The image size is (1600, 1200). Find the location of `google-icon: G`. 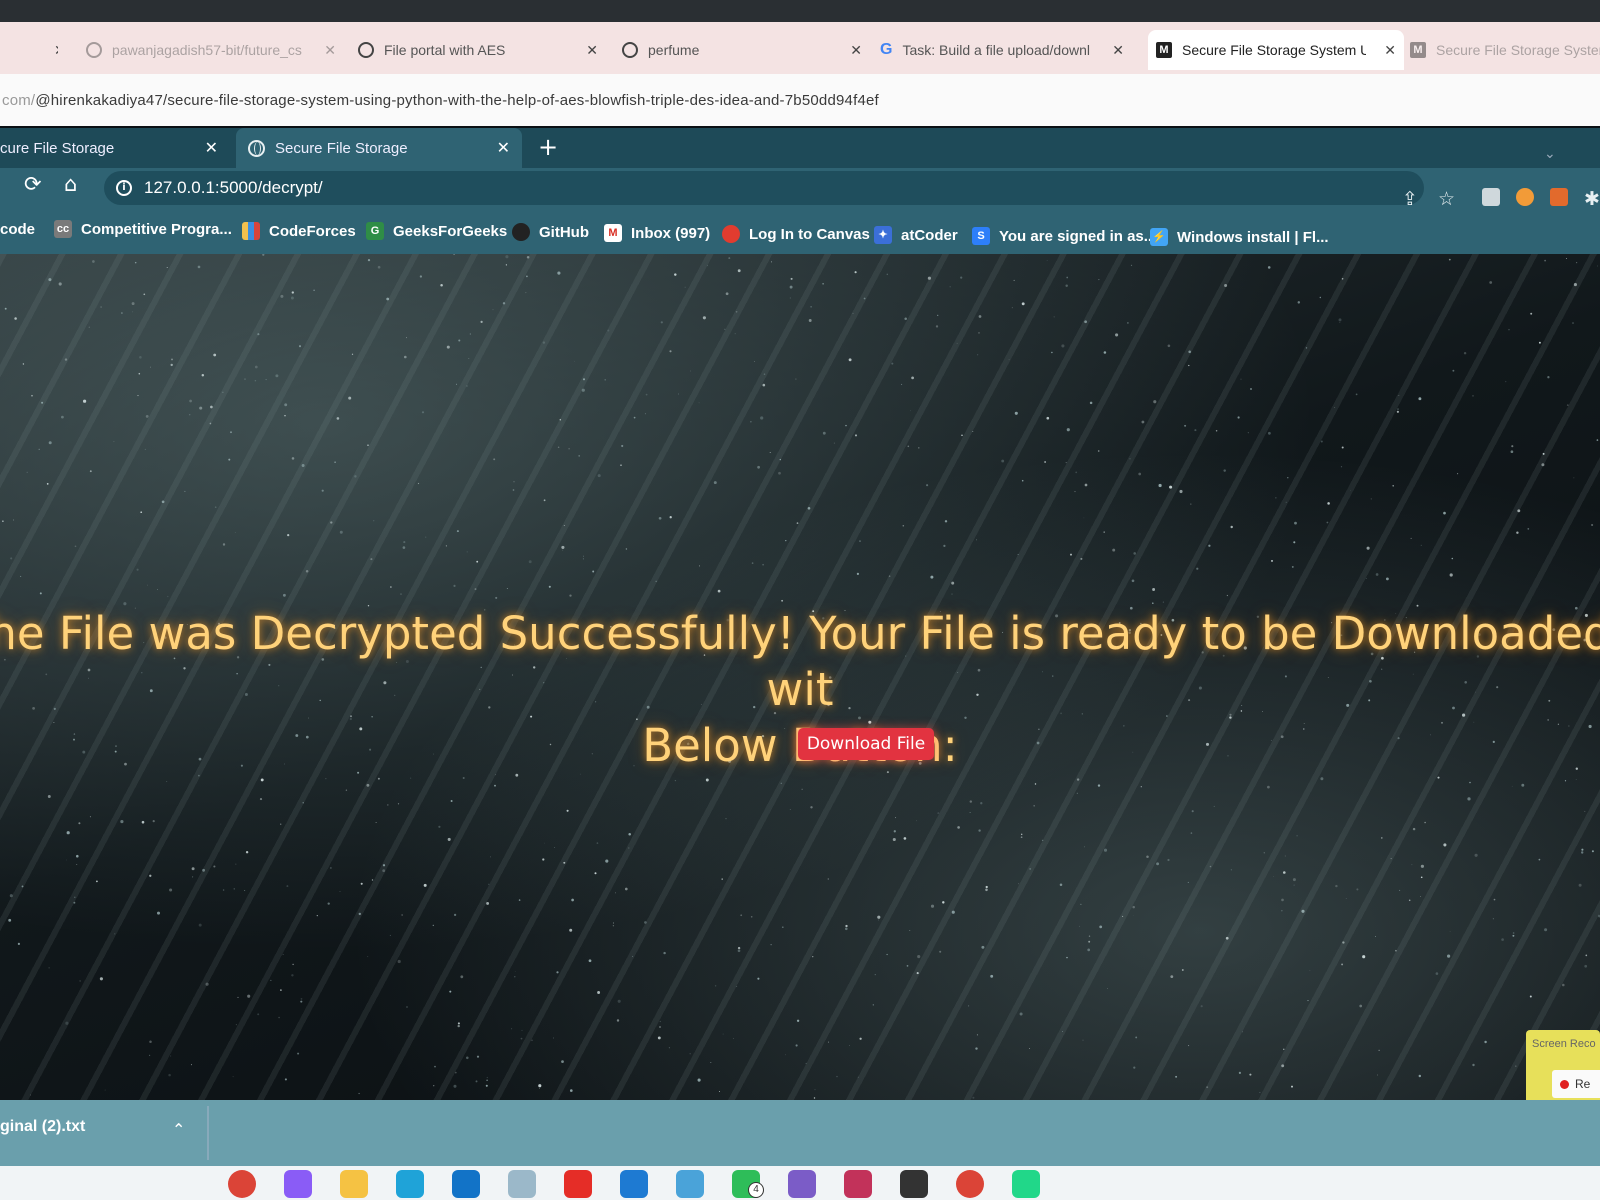

google-icon: G is located at coordinates (886, 49).